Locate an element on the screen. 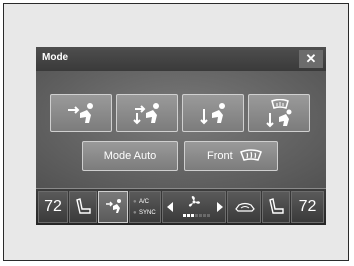 This screenshot has height=266, width=354. fan-decrease-icon is located at coordinates (170, 207).